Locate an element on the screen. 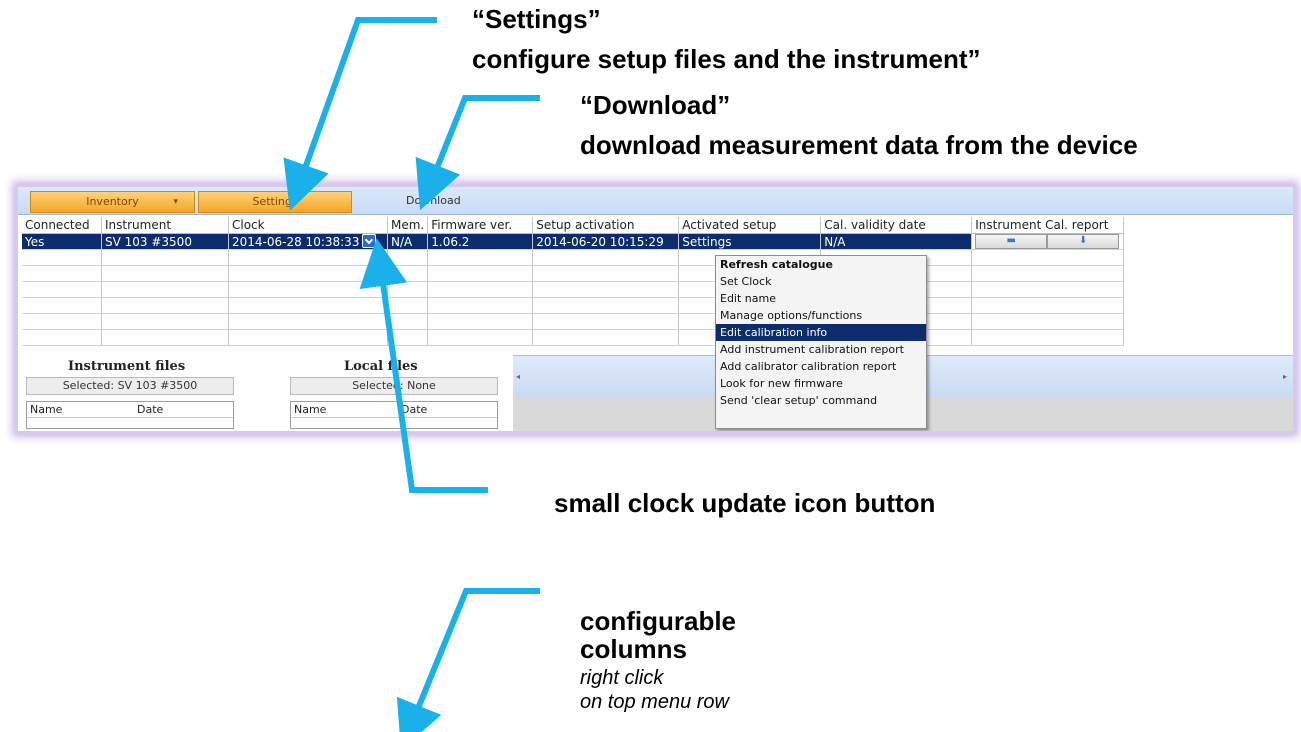 The height and width of the screenshot is (732, 1301). clock-arrow is located at coordinates (423, 365).